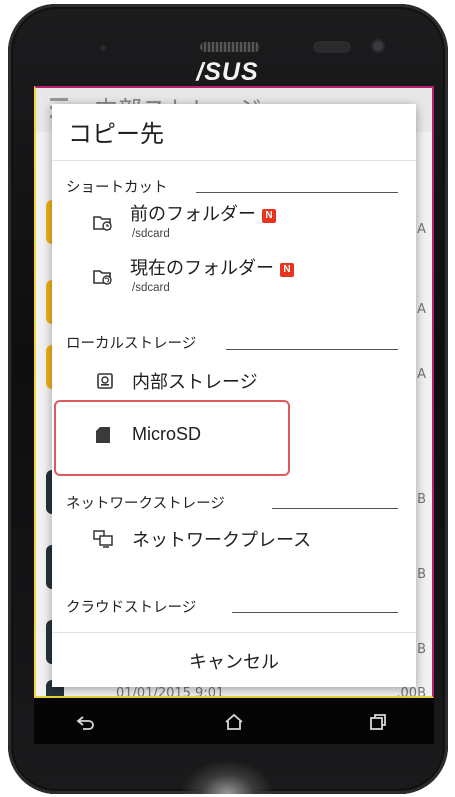  What do you see at coordinates (103, 223) in the screenshot?
I see `folder-history-icon` at bounding box center [103, 223].